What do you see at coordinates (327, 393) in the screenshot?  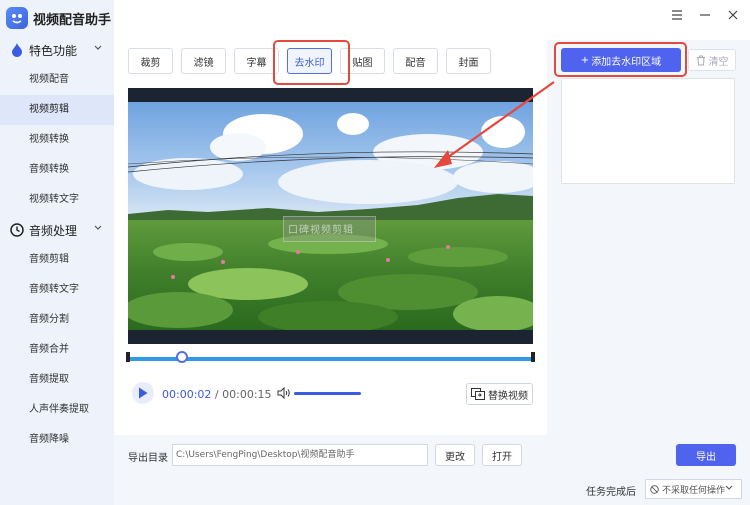 I see `volume-slider` at bounding box center [327, 393].